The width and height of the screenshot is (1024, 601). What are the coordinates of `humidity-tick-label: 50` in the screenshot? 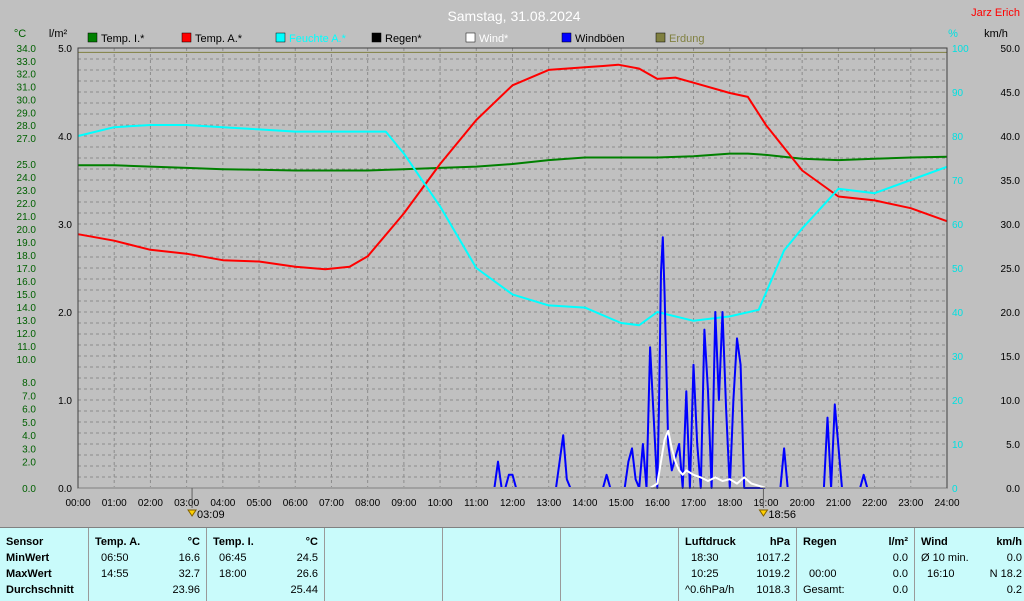 It's located at (958, 269).